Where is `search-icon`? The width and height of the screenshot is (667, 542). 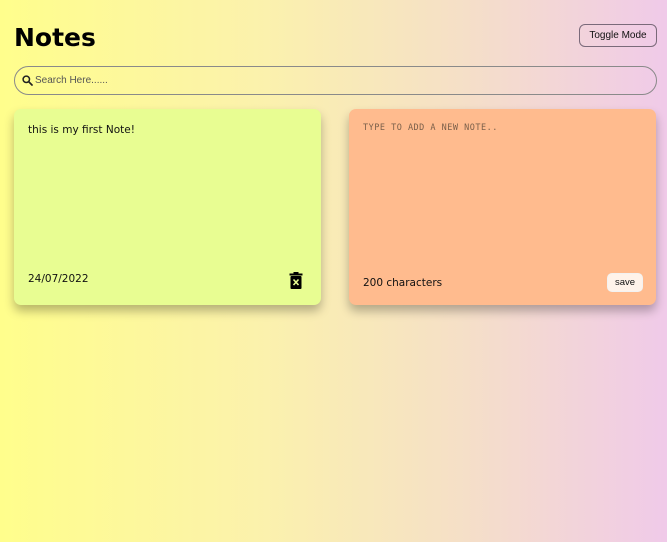 search-icon is located at coordinates (27, 81).